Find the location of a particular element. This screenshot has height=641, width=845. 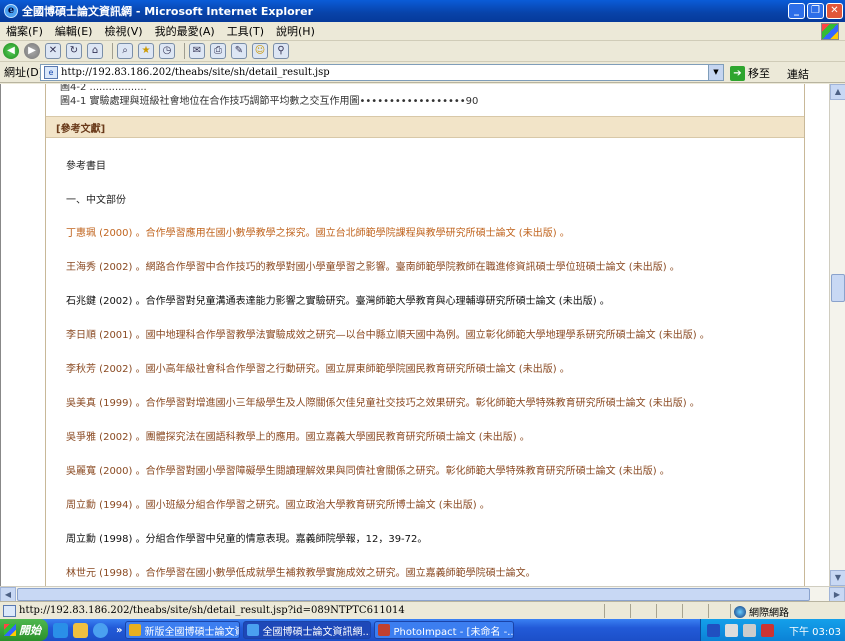

ie-quicklaunch-icon is located at coordinates (100, 630).